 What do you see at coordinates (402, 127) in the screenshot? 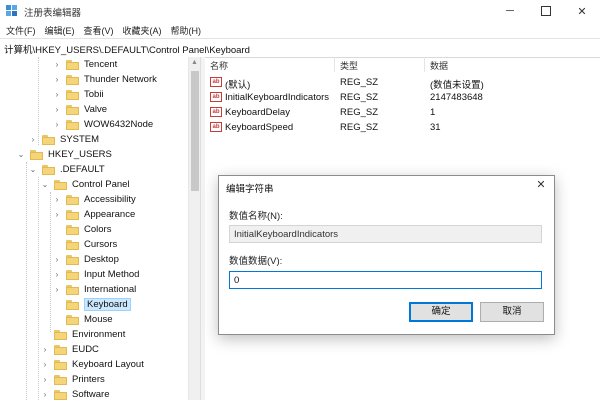
I see `value-row: ab KeyboardSpeed REG_SZ 31` at bounding box center [402, 127].